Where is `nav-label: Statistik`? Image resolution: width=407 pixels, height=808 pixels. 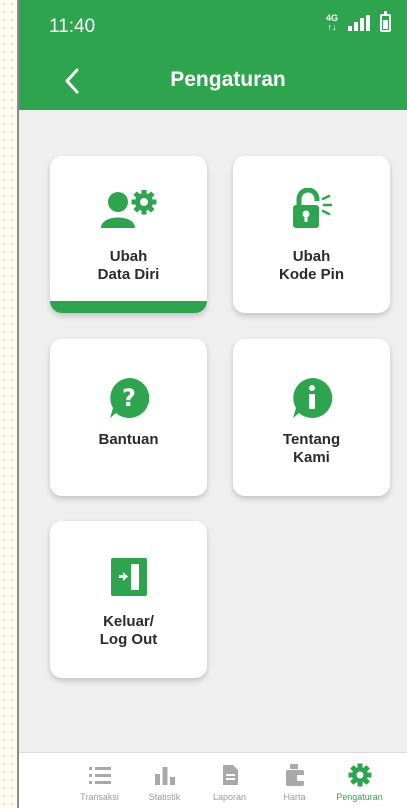
nav-label: Statistik is located at coordinates (164, 797).